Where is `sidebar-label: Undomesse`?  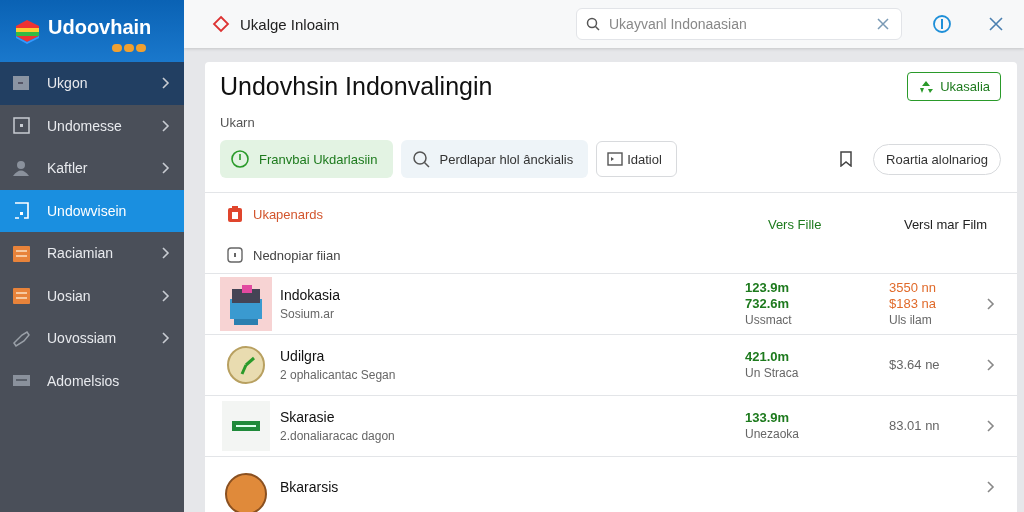 sidebar-label: Undomesse is located at coordinates (85, 125).